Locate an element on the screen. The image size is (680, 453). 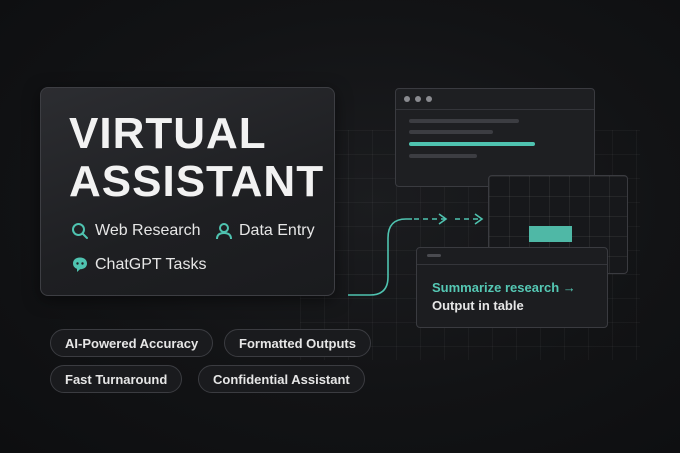
browser-window is located at coordinates (495, 137).